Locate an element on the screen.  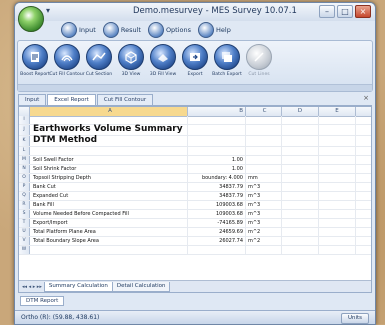
cell-a: DTM Method is located at coordinates (109, 141).